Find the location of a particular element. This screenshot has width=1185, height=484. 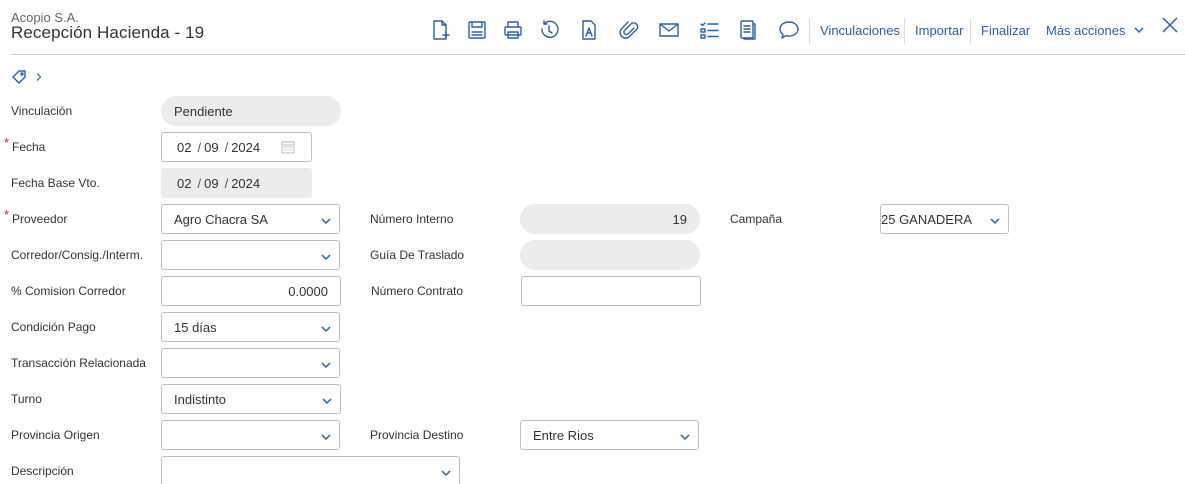

vinculacion-label: Vinculación is located at coordinates (42, 111).